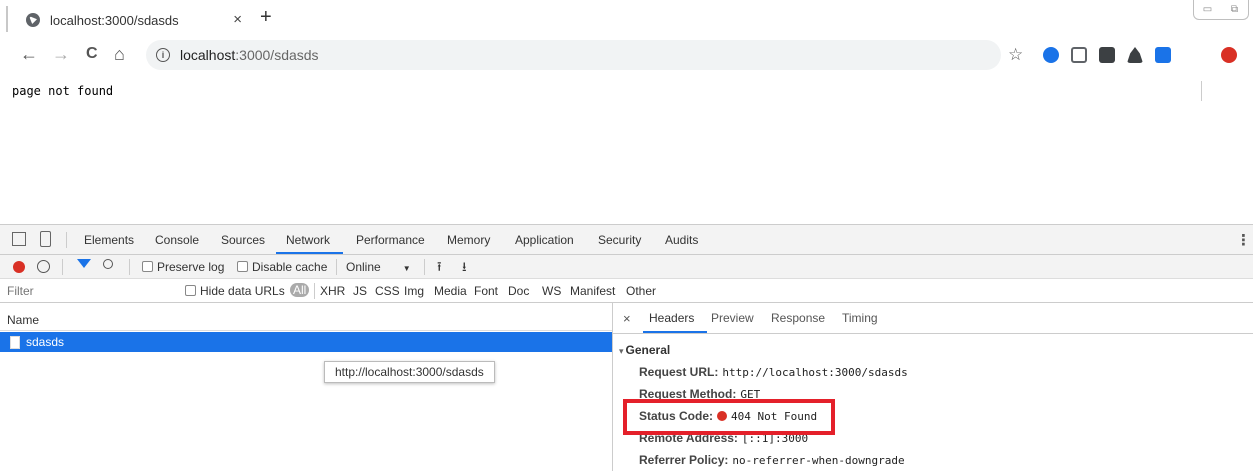  What do you see at coordinates (518, 291) in the screenshot?
I see `filter-type-doc: Doc` at bounding box center [518, 291].